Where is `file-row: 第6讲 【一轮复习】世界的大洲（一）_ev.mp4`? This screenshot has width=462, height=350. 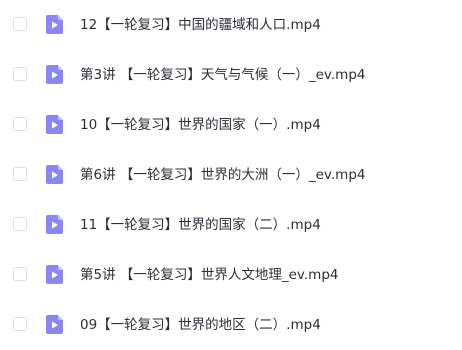
file-row: 第6讲 【一轮复习】世界的大洲（一）_ev.mp4 is located at coordinates (231, 175).